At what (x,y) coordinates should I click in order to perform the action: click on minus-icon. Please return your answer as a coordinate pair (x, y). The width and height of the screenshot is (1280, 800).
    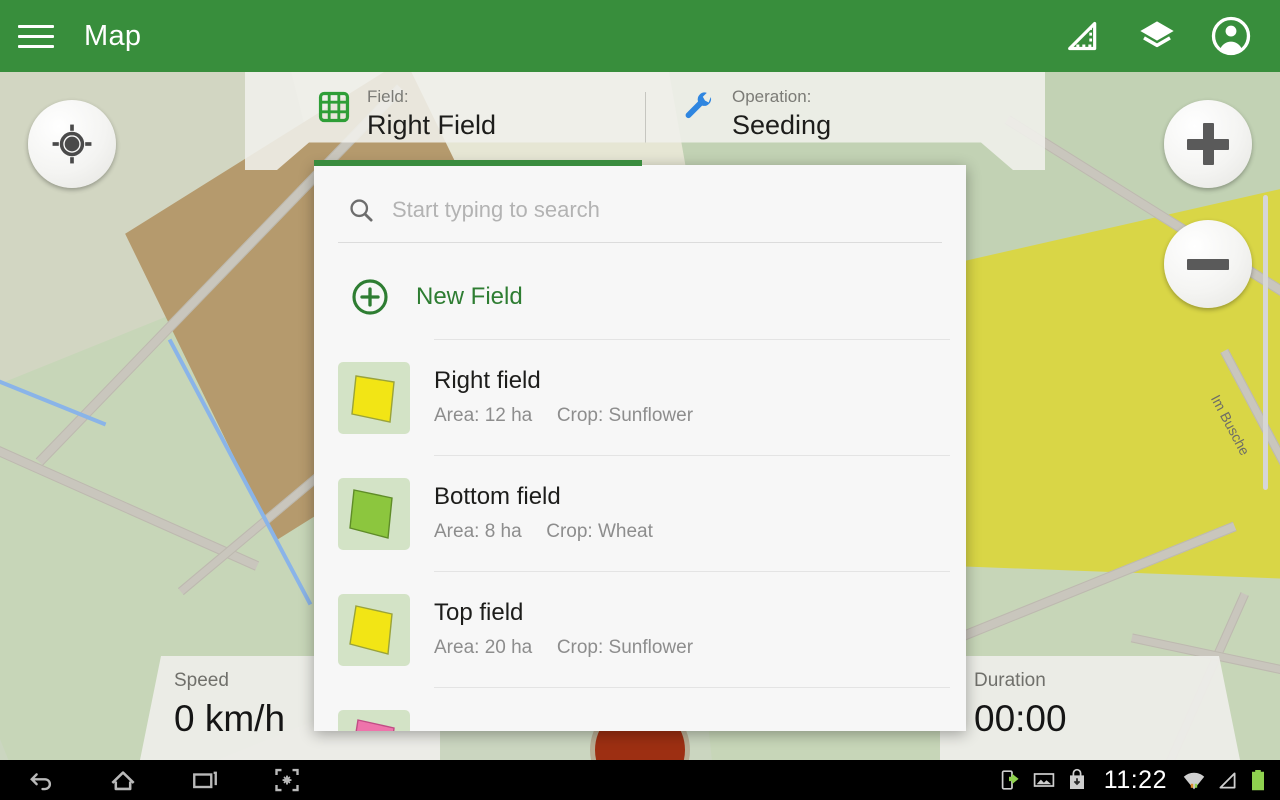
    Looking at the image, I should click on (1208, 264).